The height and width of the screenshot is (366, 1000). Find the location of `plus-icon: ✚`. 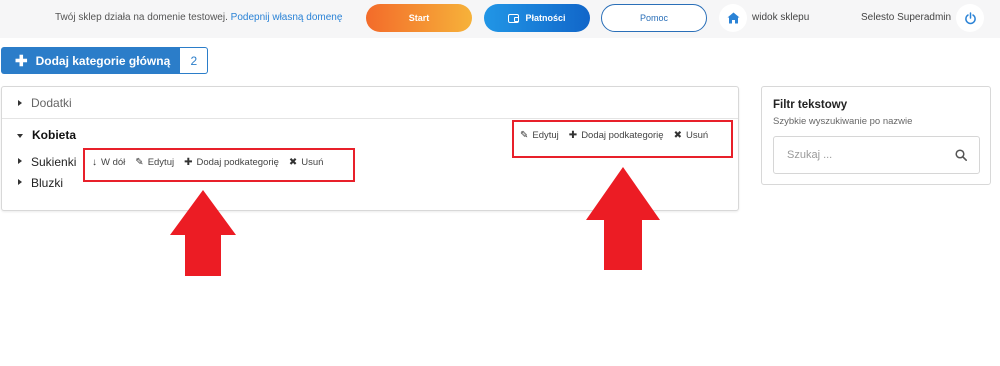

plus-icon: ✚ is located at coordinates (21, 61).